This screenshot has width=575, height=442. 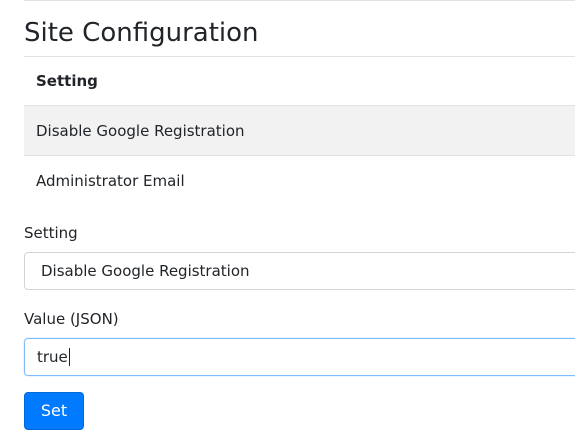 What do you see at coordinates (51, 233) in the screenshot?
I see `setting-label: Setting` at bounding box center [51, 233].